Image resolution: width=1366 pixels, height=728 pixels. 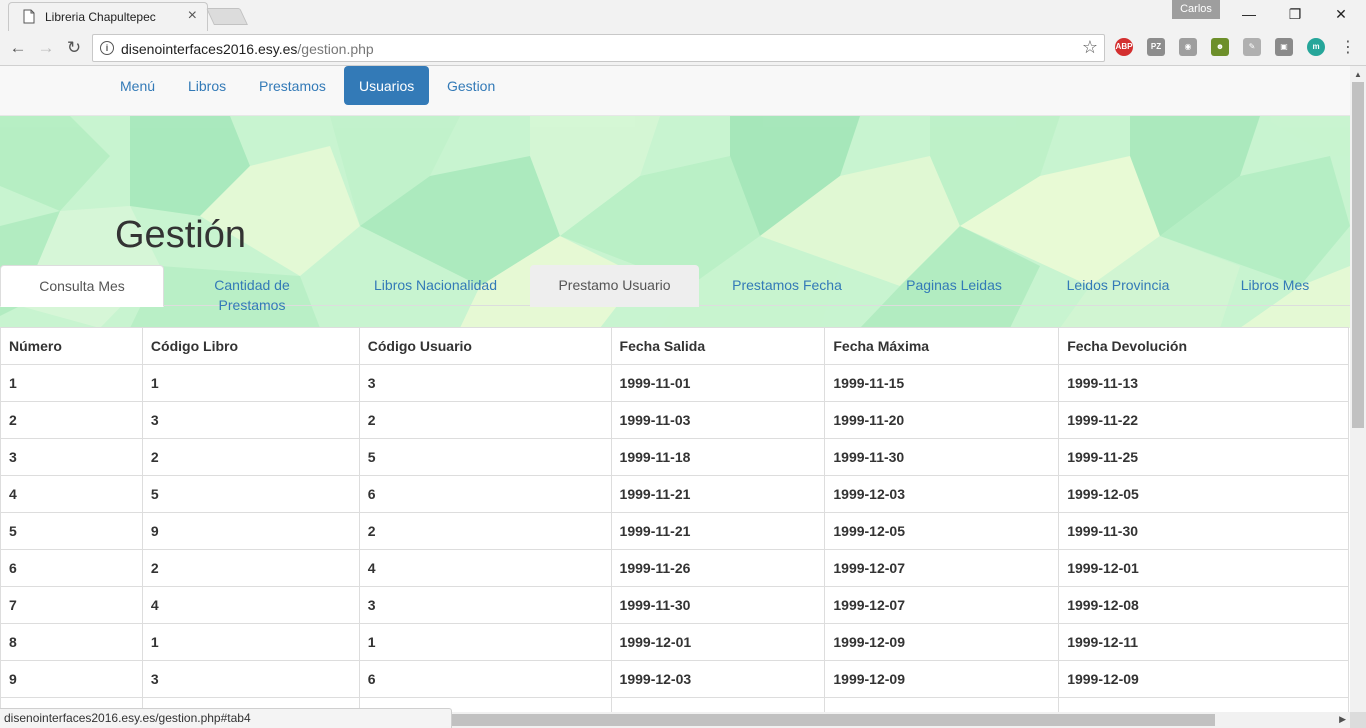 I want to click on camera-icon: ◉, so click(x=1188, y=47).